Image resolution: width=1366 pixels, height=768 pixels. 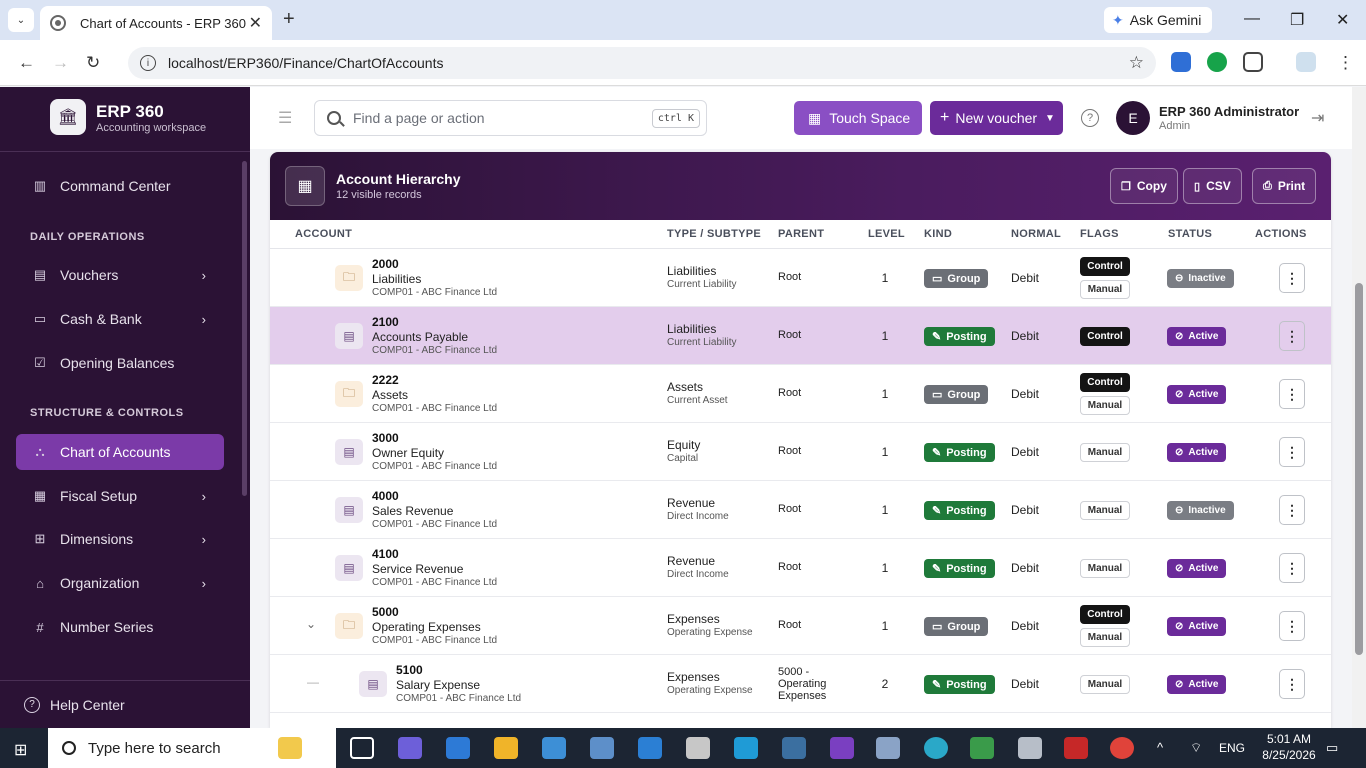 What do you see at coordinates (120, 363) in the screenshot?
I see `sidebar-item-opening-balances: ☑ Opening Balances` at bounding box center [120, 363].